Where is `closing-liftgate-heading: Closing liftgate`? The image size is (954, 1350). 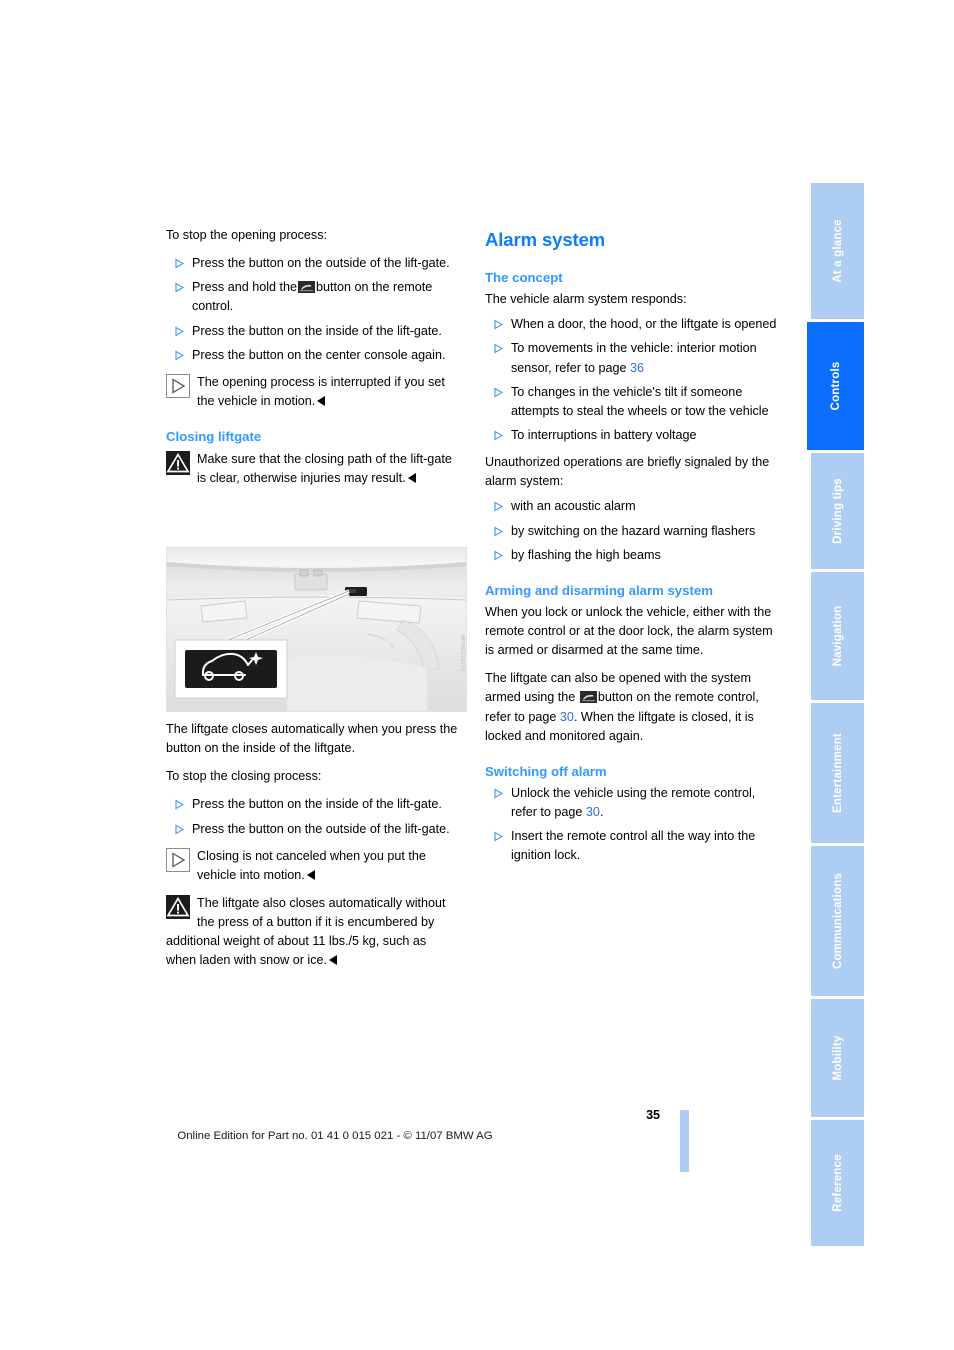 closing-liftgate-heading: Closing liftgate is located at coordinates (214, 437).